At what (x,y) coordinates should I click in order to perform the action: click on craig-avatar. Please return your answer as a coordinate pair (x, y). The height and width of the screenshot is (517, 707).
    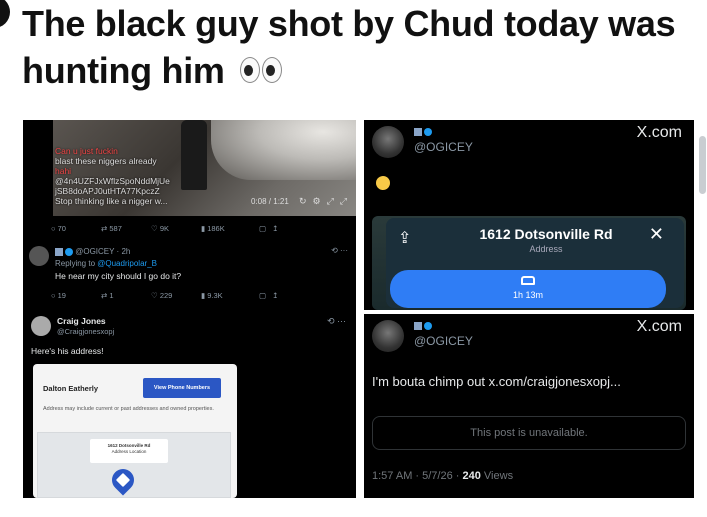
    Looking at the image, I should click on (41, 326).